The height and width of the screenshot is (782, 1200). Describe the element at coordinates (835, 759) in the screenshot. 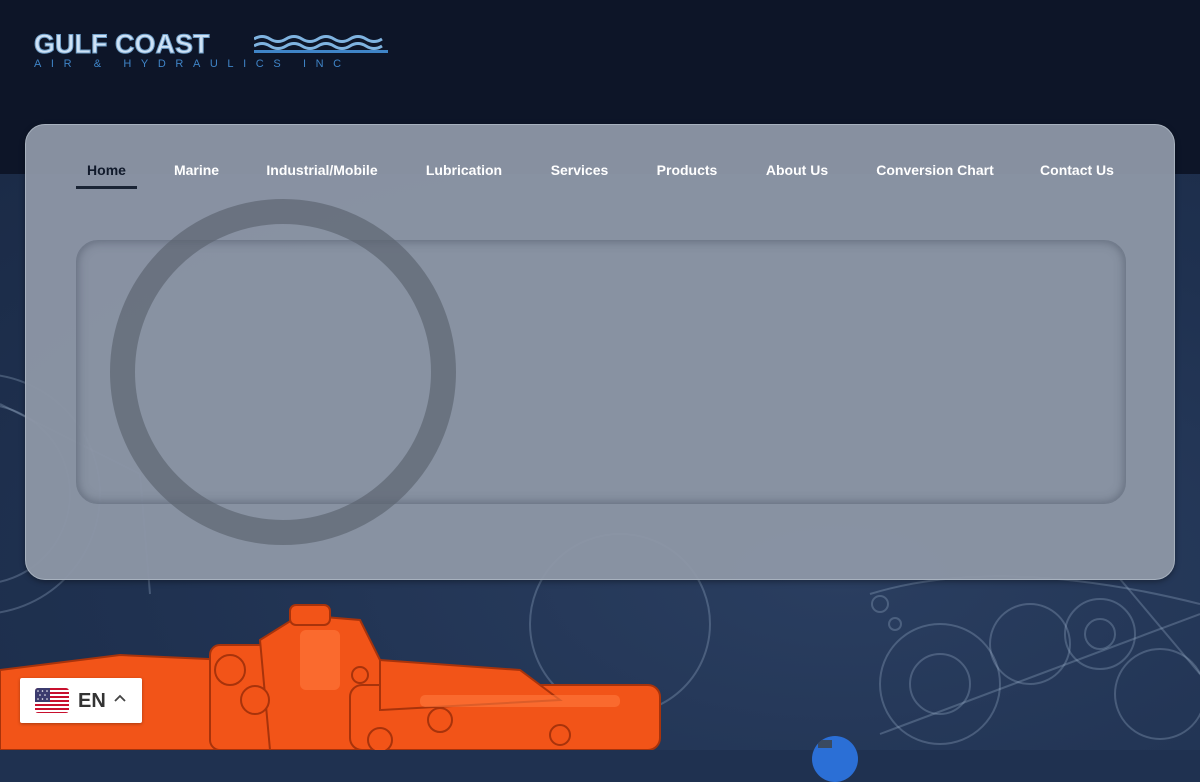

I see `chat-widget-button` at that location.